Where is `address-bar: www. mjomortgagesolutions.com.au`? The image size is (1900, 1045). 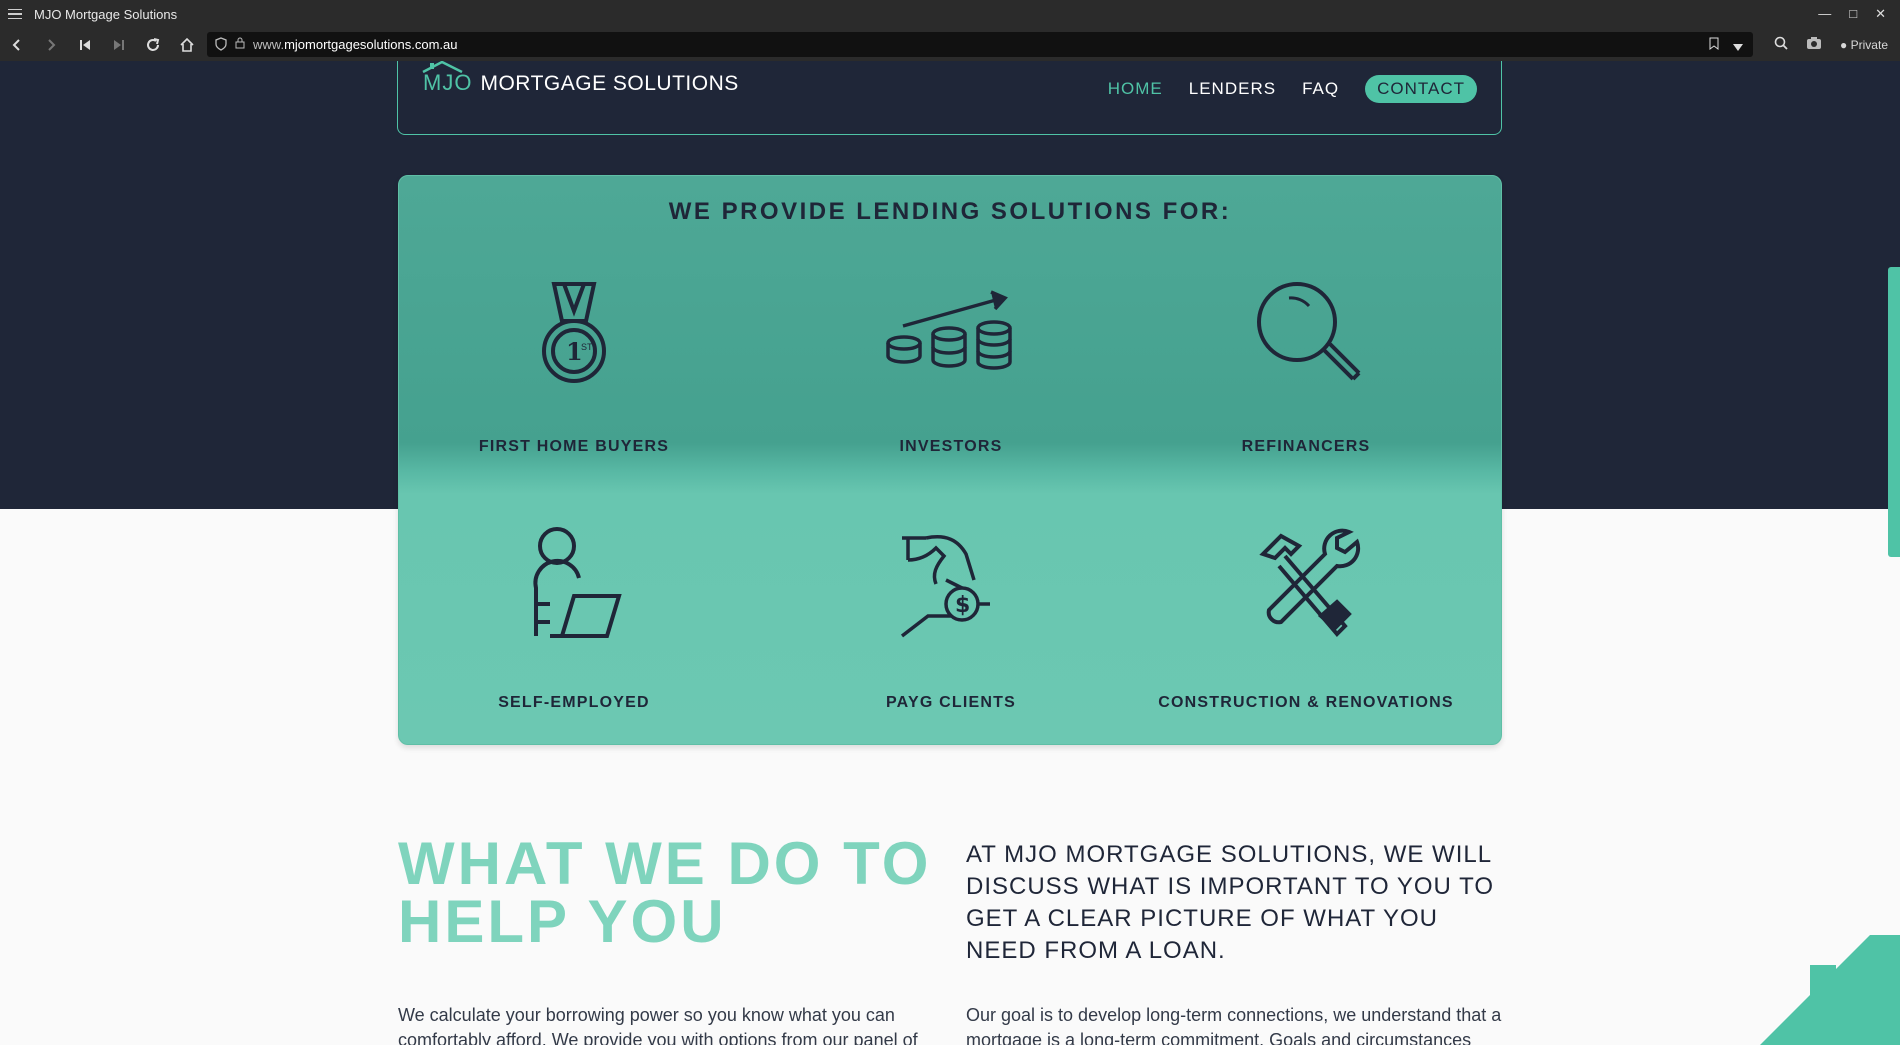 address-bar: www. mjomortgagesolutions.com.au is located at coordinates (980, 44).